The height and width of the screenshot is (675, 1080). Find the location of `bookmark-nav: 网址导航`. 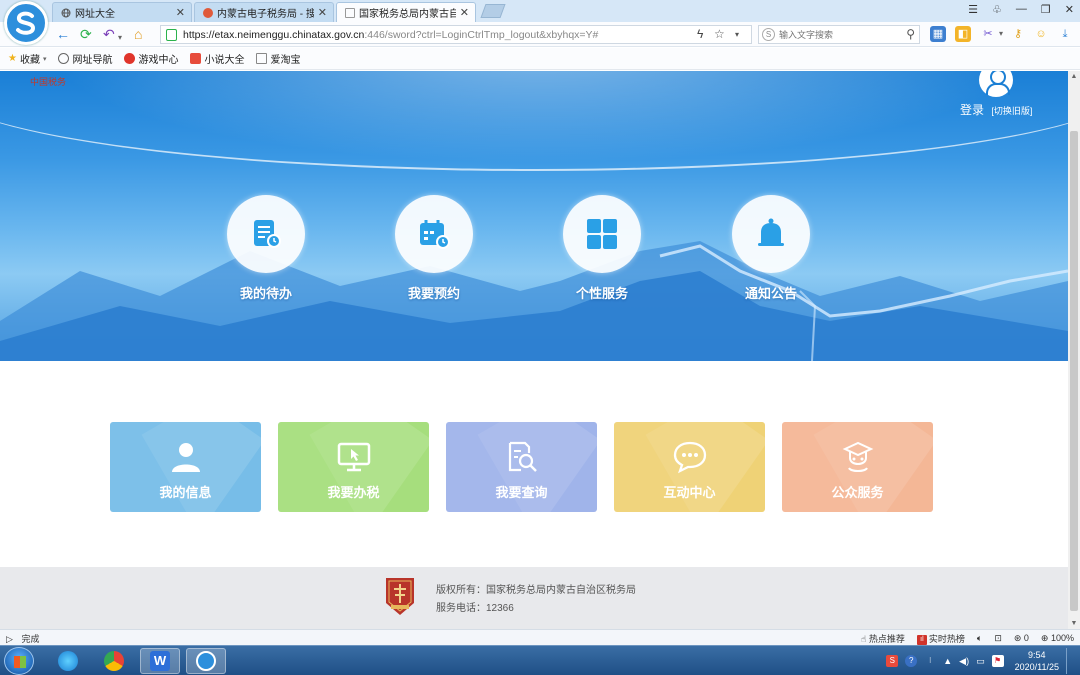

bookmark-nav: 网址导航 is located at coordinates (85, 58).